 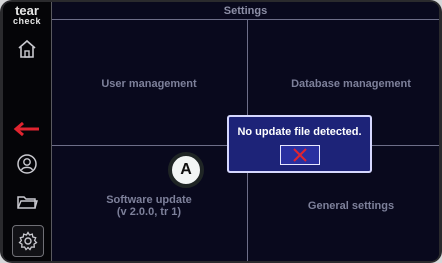 What do you see at coordinates (186, 170) in the screenshot?
I see `callout-marker: A` at bounding box center [186, 170].